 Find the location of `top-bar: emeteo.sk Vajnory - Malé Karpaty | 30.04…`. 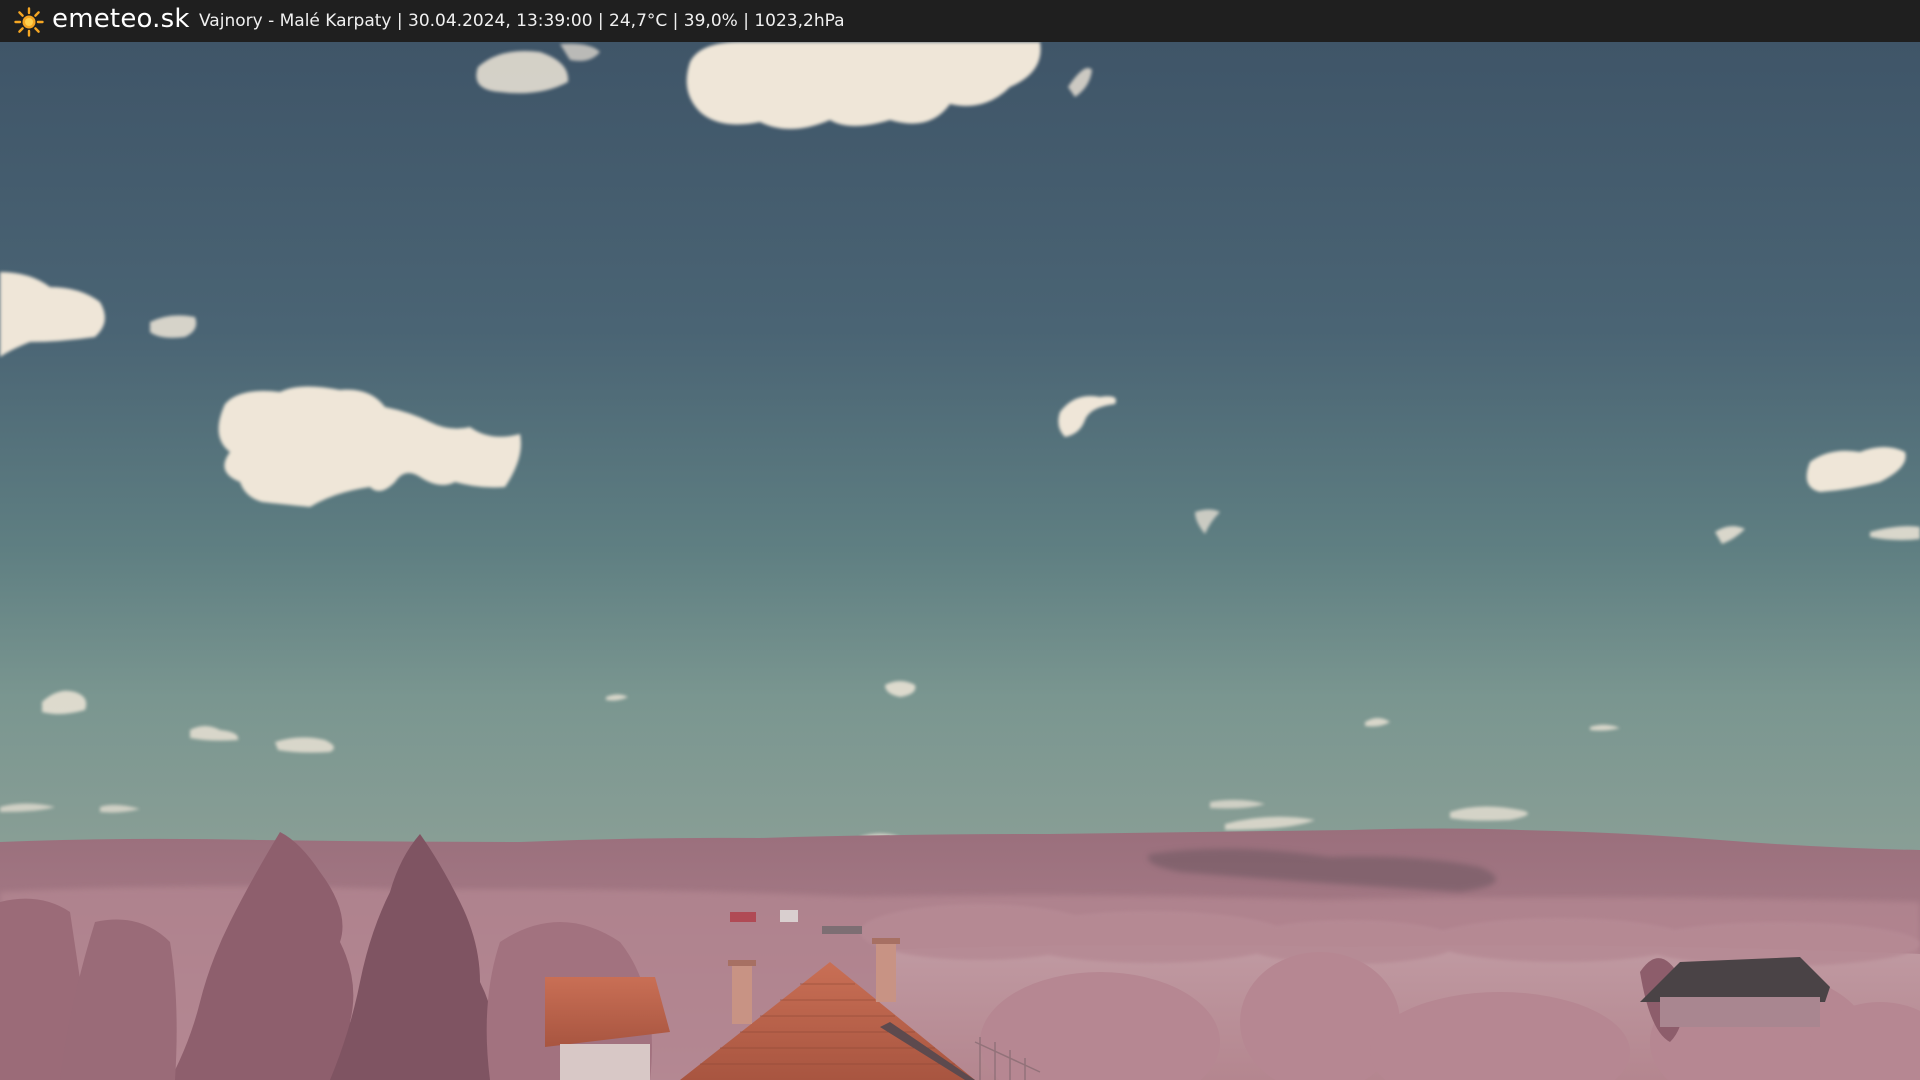

top-bar: emeteo.sk Vajnory - Malé Karpaty | 30.04… is located at coordinates (960, 21).